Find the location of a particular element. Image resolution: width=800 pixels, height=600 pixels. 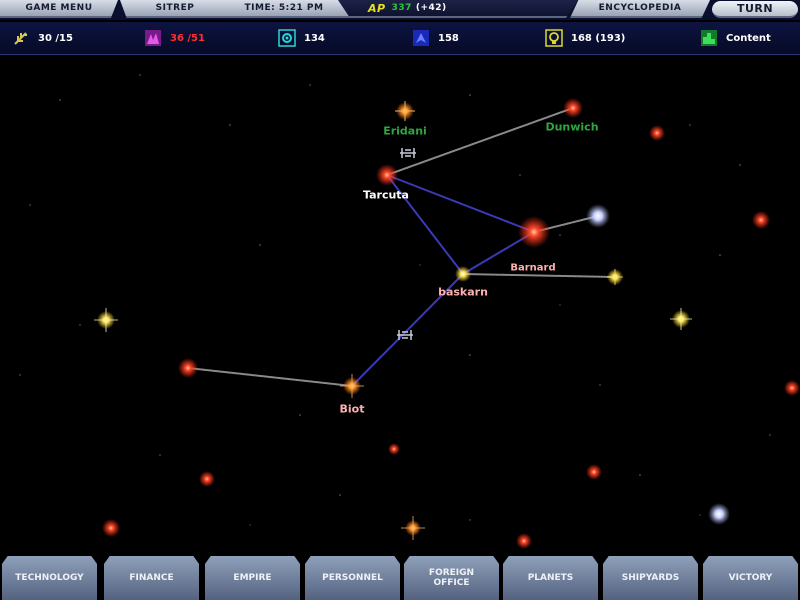

star-eridani-flare is located at coordinates (405, 111).